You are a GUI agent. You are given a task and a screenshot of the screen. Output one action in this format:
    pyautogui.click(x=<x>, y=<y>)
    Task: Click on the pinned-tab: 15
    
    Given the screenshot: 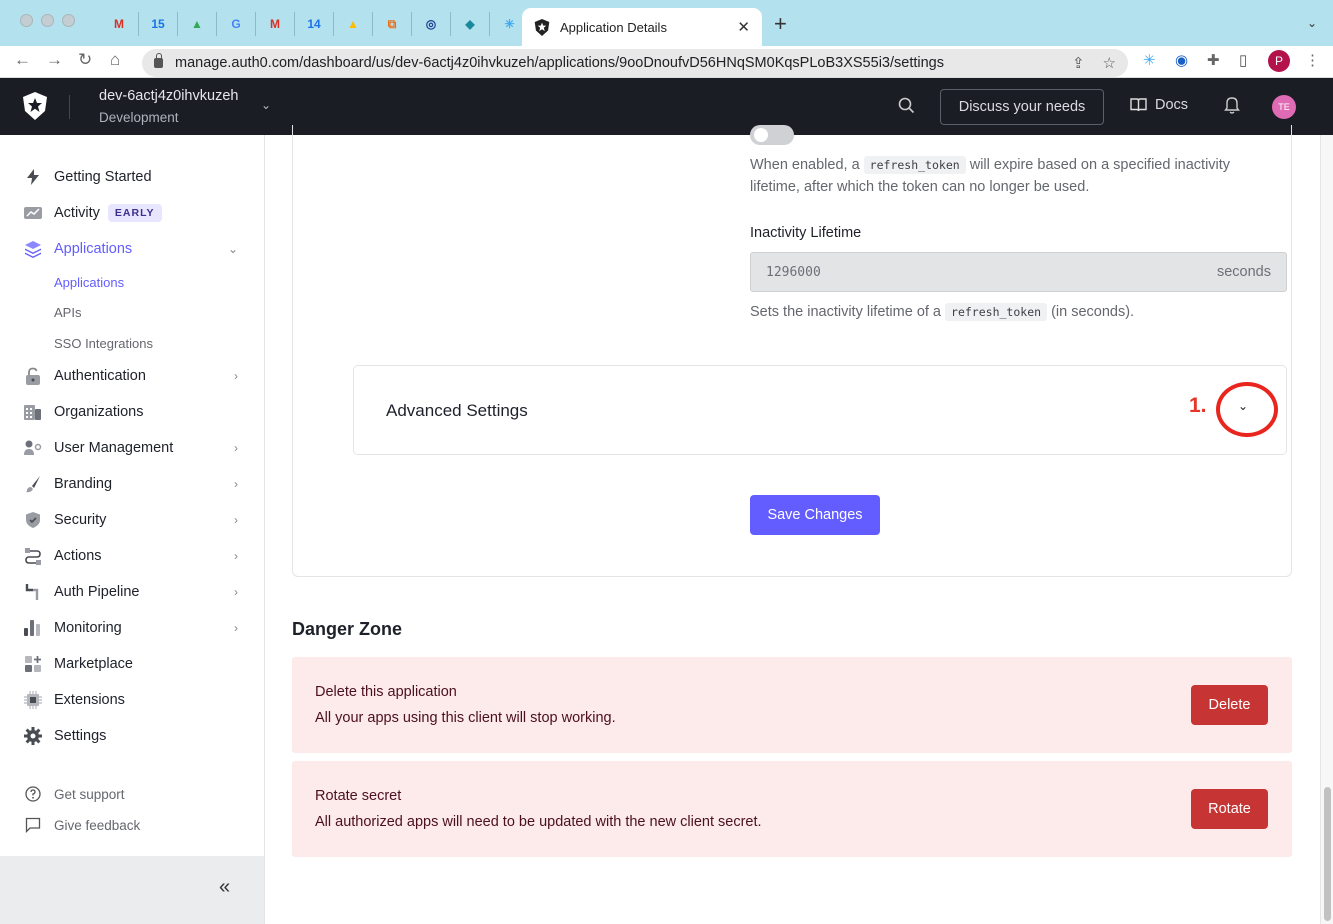 What is the action you would take?
    pyautogui.click(x=158, y=24)
    